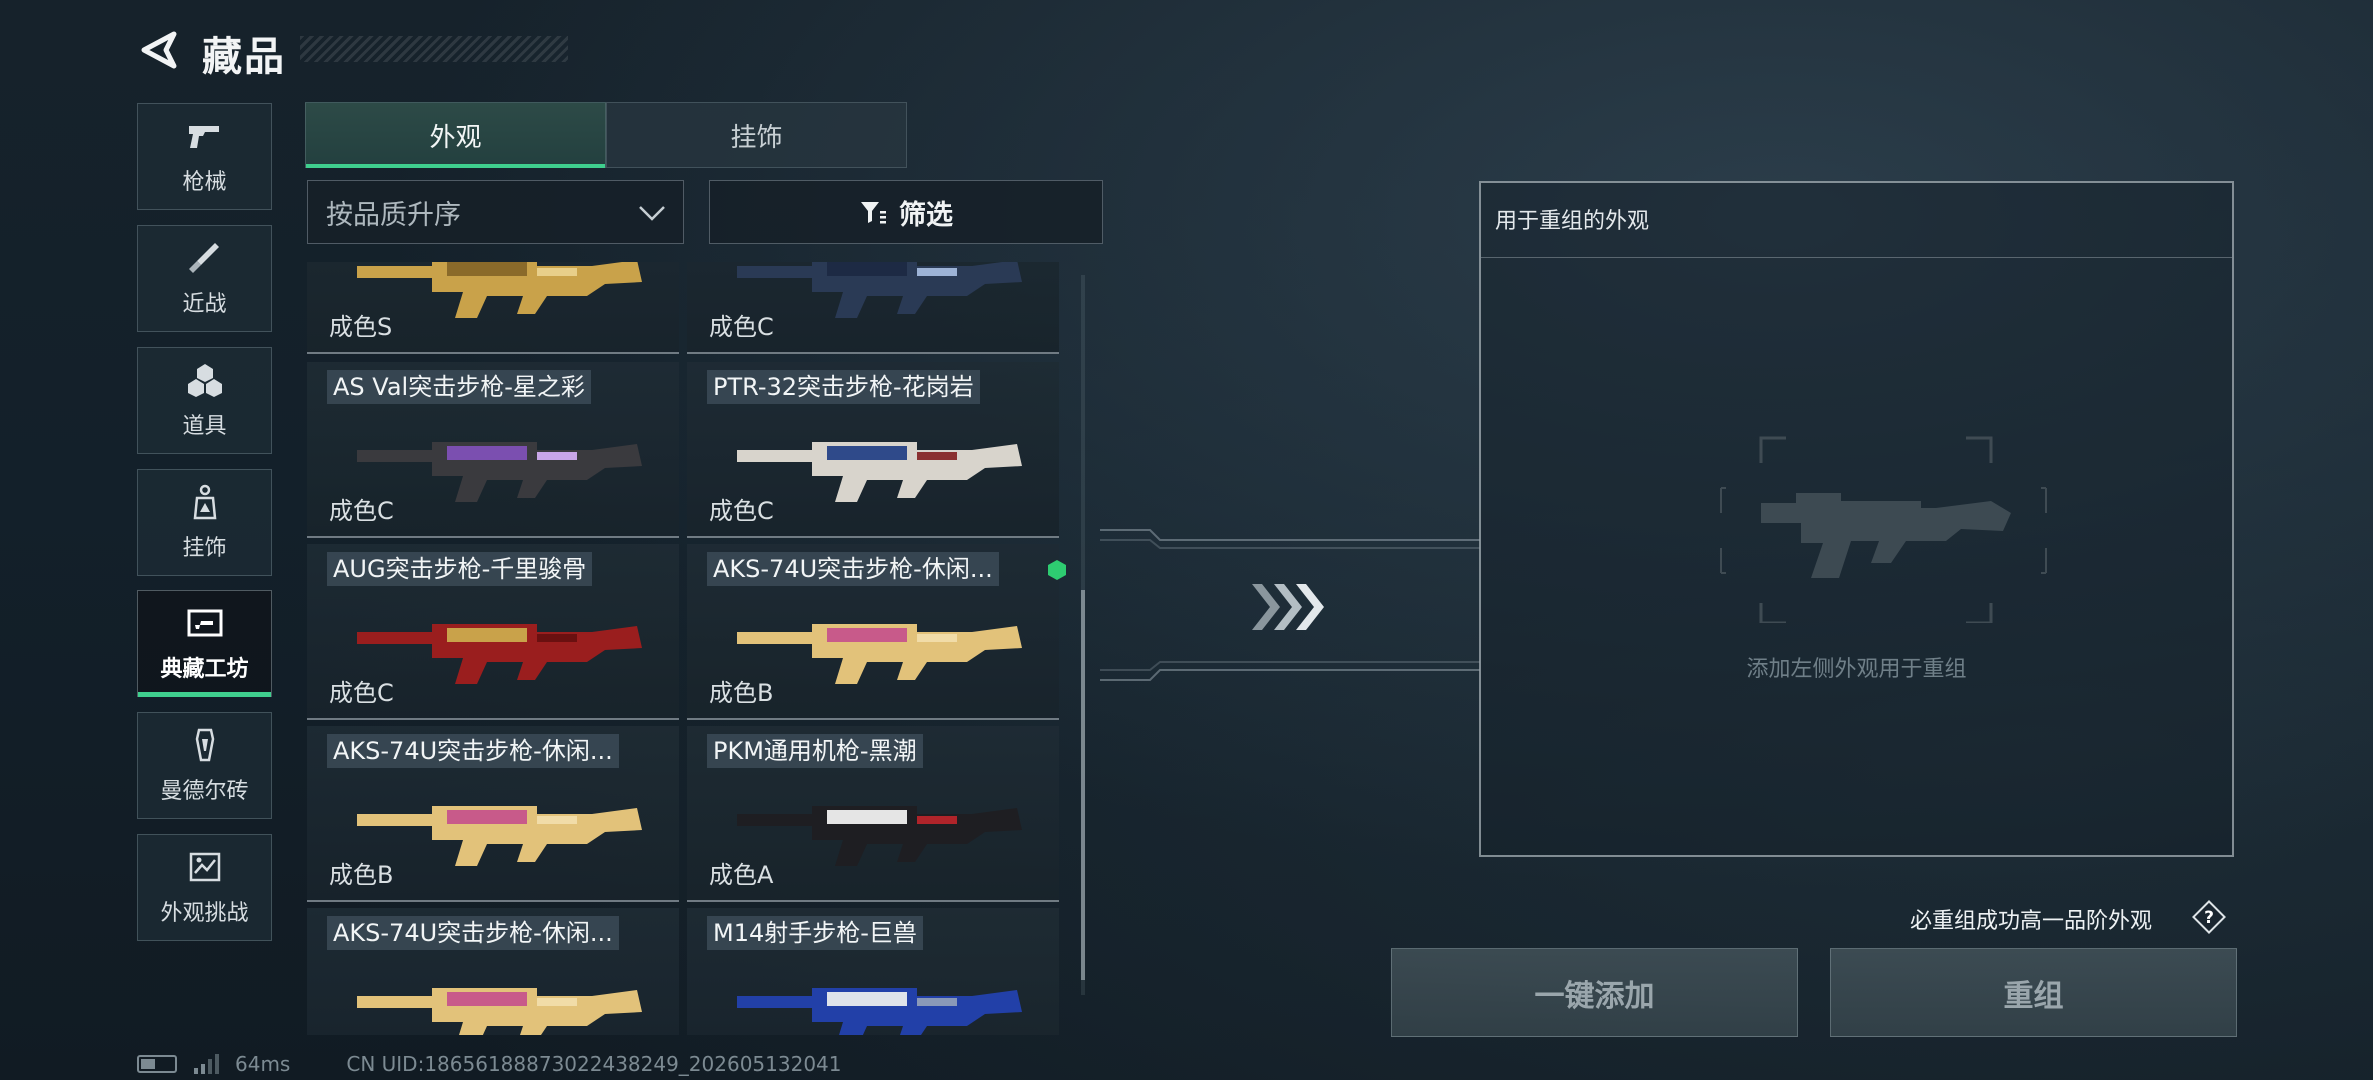 The width and height of the screenshot is (2373, 1080). I want to click on skin-card: AUG突击步枪-千里骏骨 成色C, so click(493, 632).